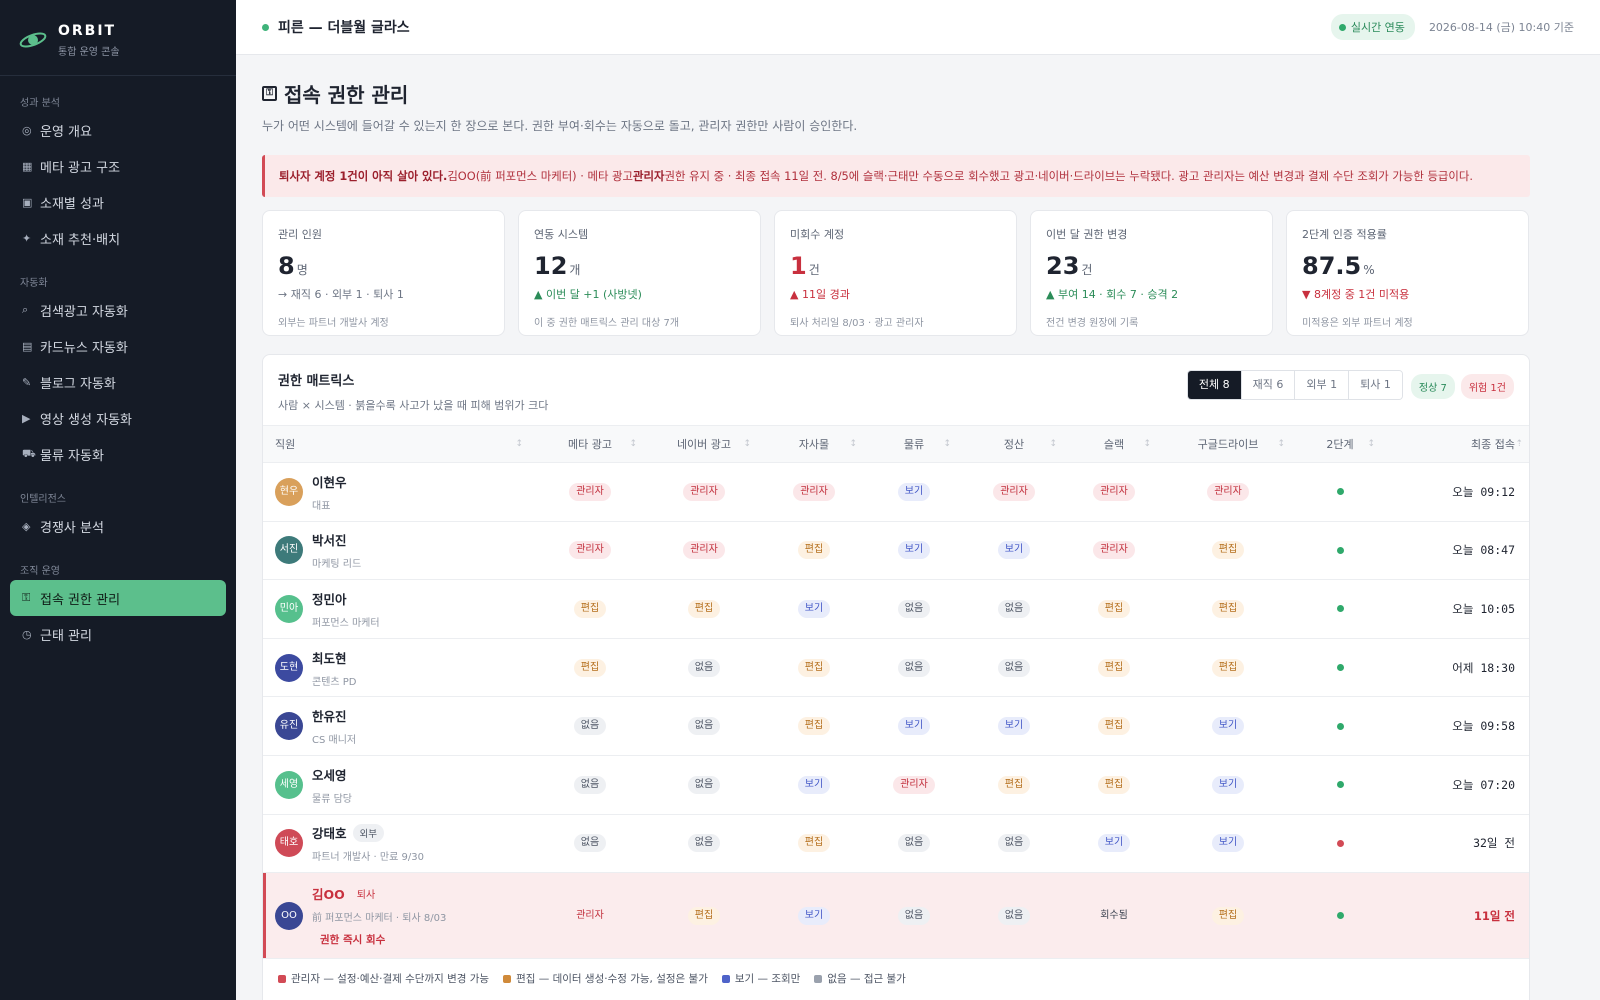 The width and height of the screenshot is (1600, 1000). I want to click on sidebar-item-0-2: ▣ 소재별 성과, so click(118, 202).